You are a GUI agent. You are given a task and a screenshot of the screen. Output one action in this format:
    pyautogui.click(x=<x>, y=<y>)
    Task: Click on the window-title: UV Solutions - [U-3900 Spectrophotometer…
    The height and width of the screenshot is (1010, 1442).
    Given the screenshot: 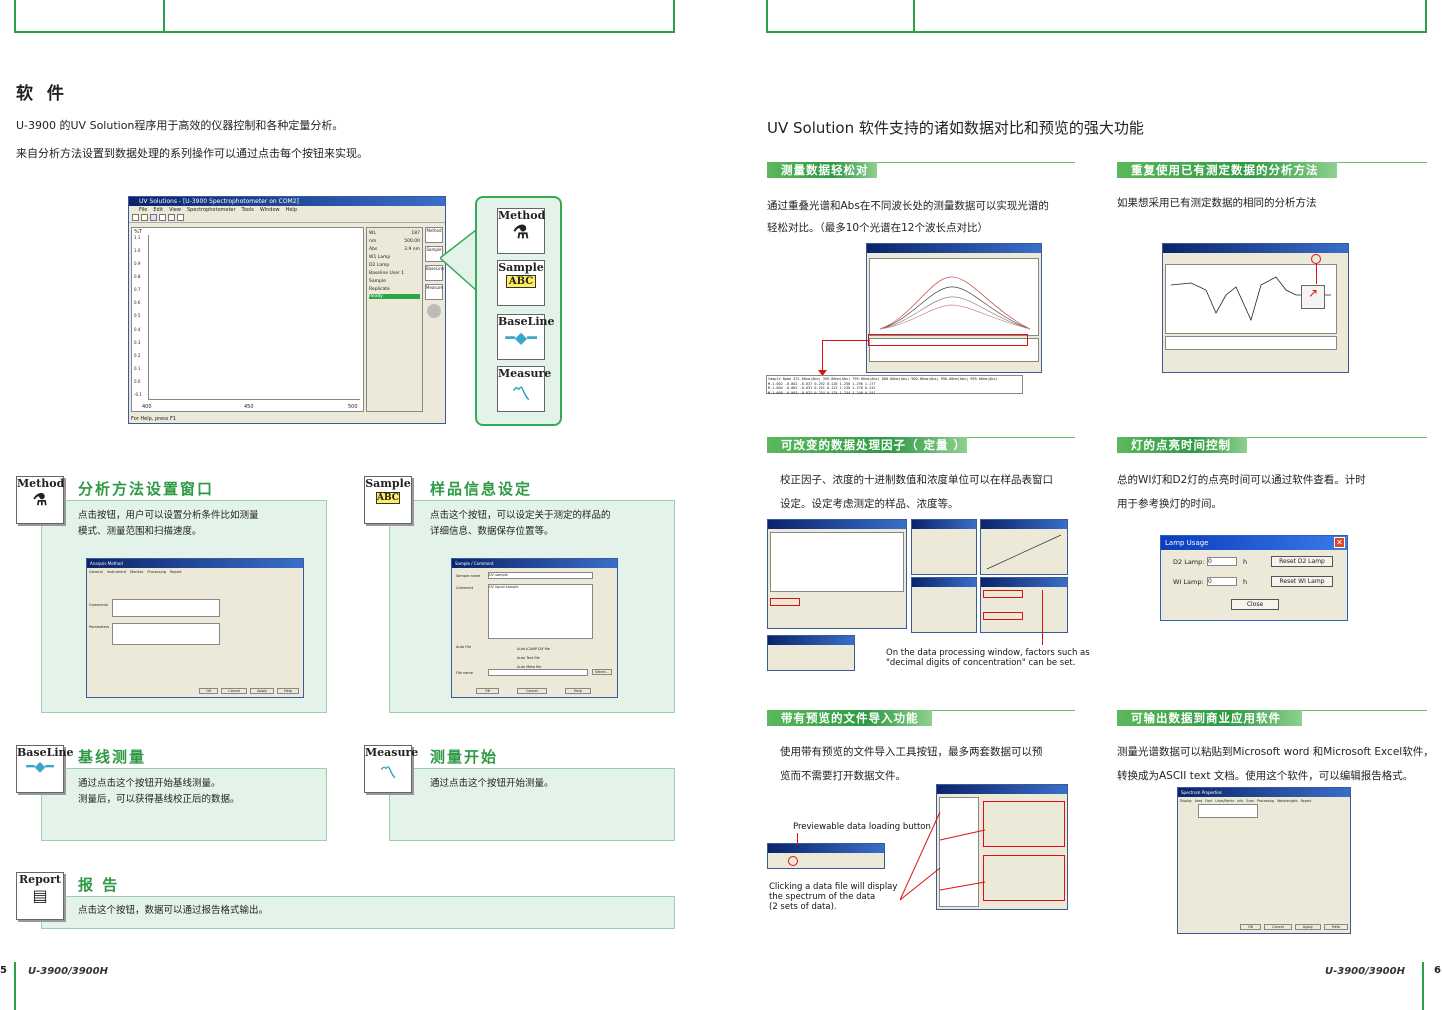 What is the action you would take?
    pyautogui.click(x=287, y=201)
    